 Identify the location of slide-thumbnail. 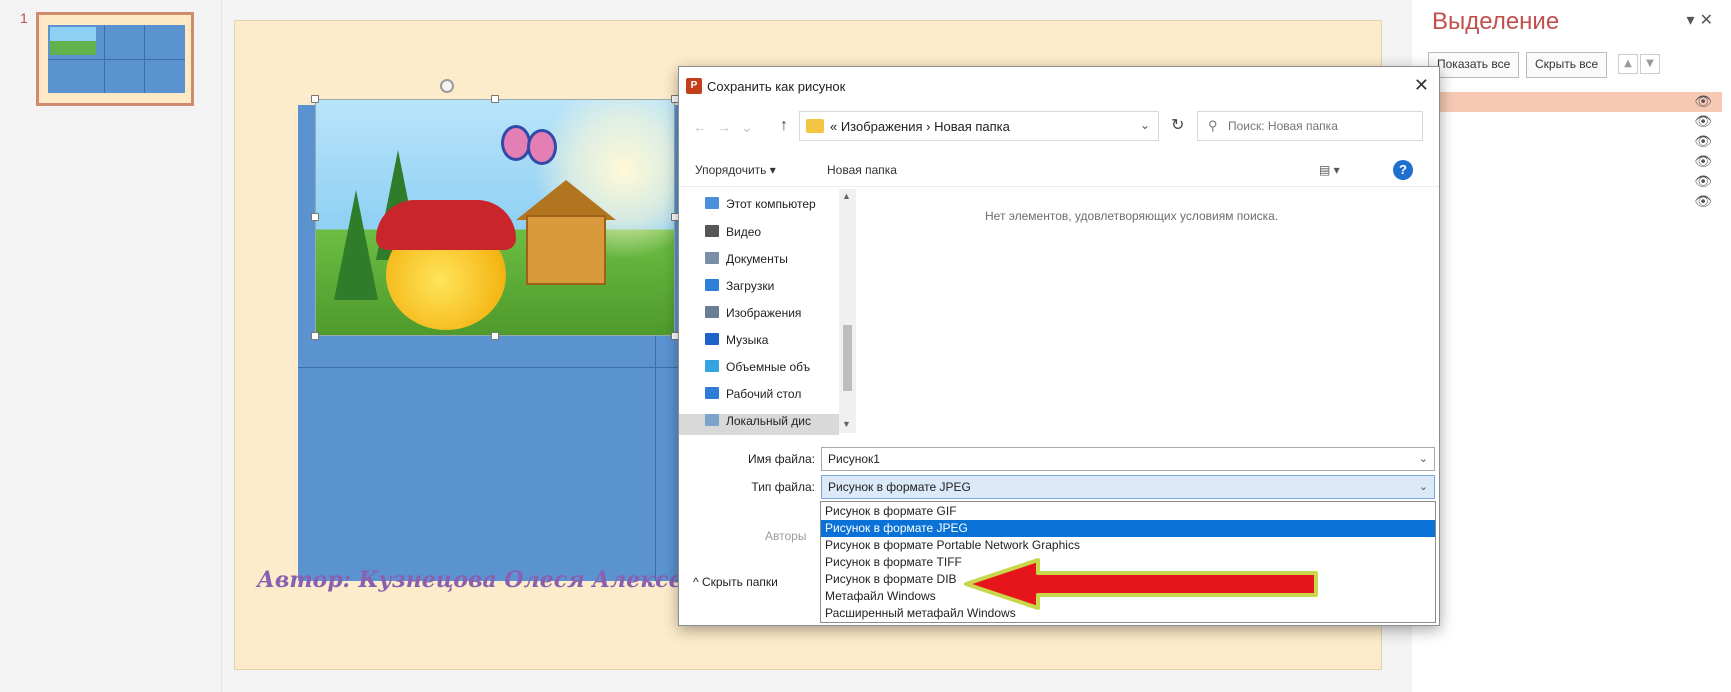
(115, 59).